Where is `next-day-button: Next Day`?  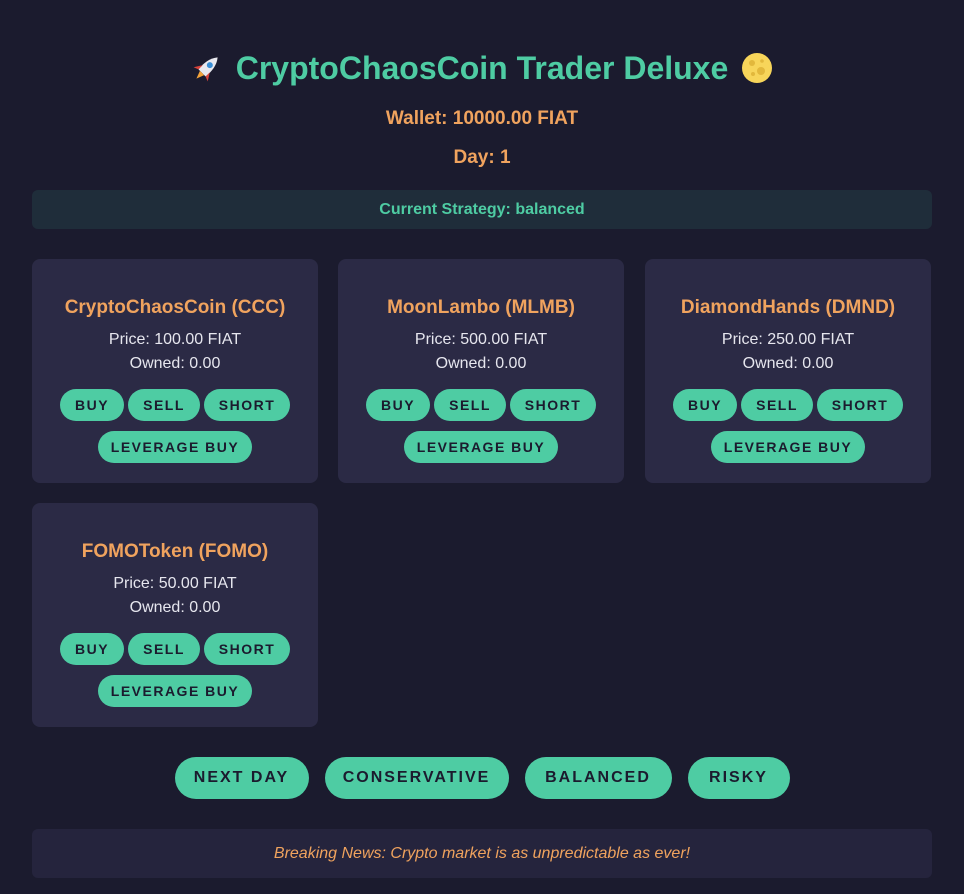
next-day-button: Next Day is located at coordinates (241, 778).